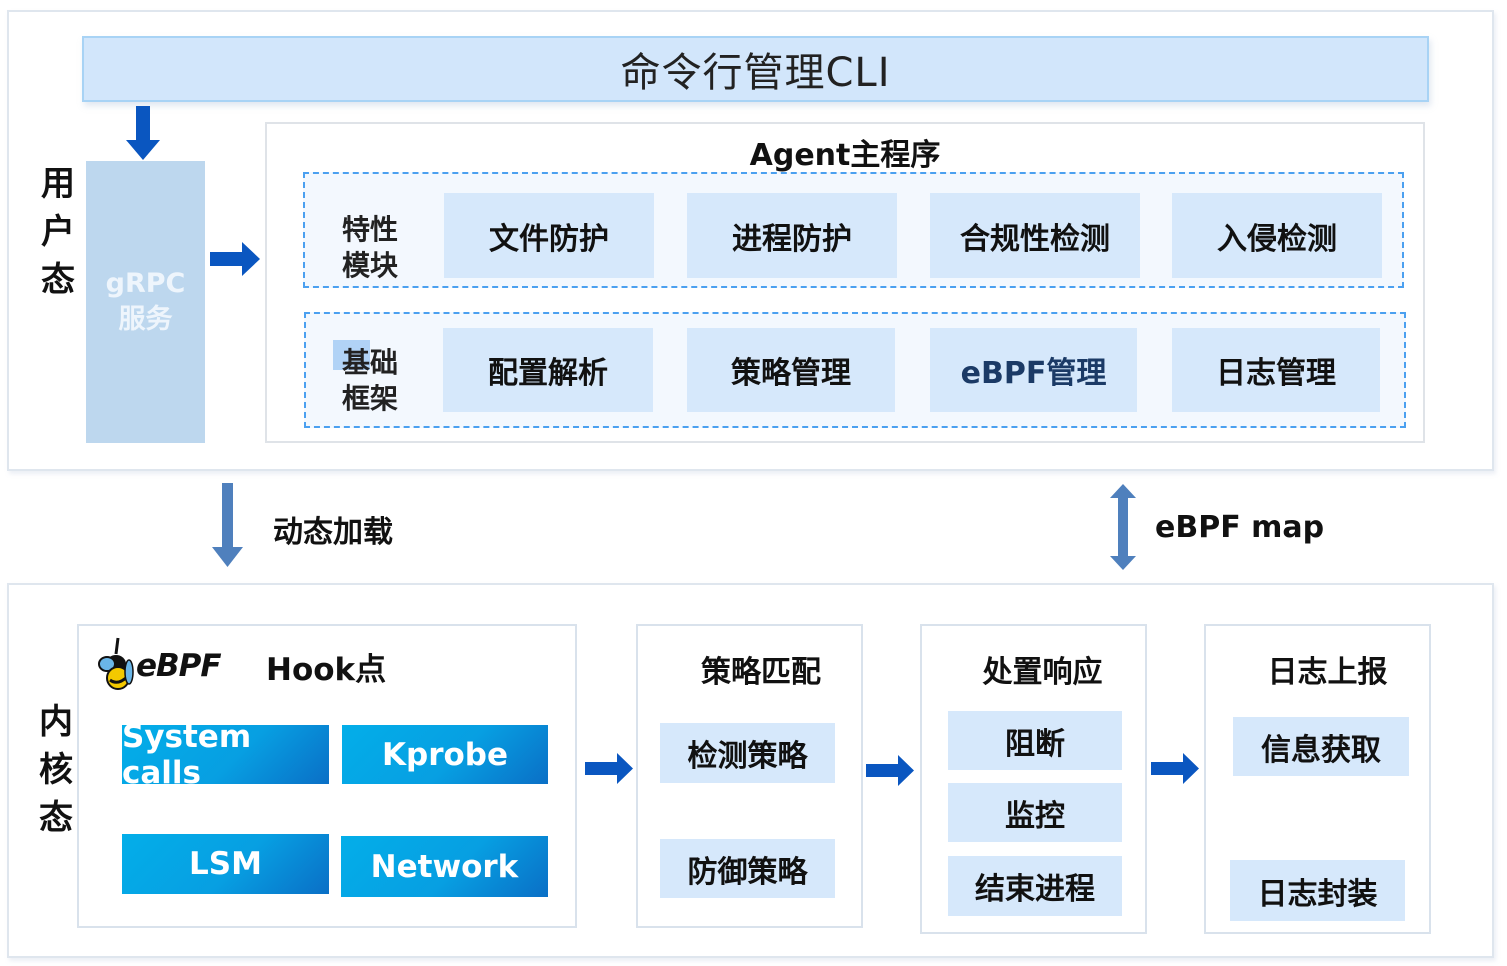 This screenshot has width=1507, height=966. Describe the element at coordinates (755, 73) in the screenshot. I see `cli-label: 命令行管理CLI` at that location.